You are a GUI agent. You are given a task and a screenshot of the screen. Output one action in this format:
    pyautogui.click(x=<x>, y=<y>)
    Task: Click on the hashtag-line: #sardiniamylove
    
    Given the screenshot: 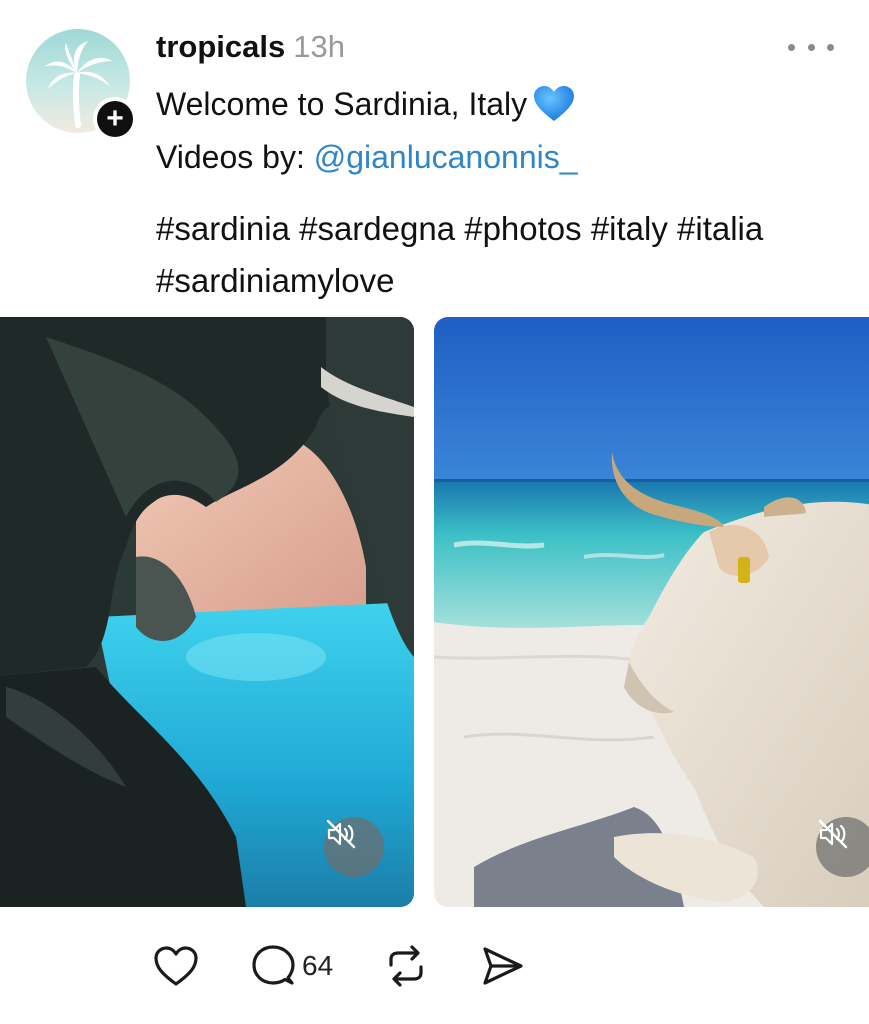 What is the action you would take?
    pyautogui.click(x=506, y=281)
    